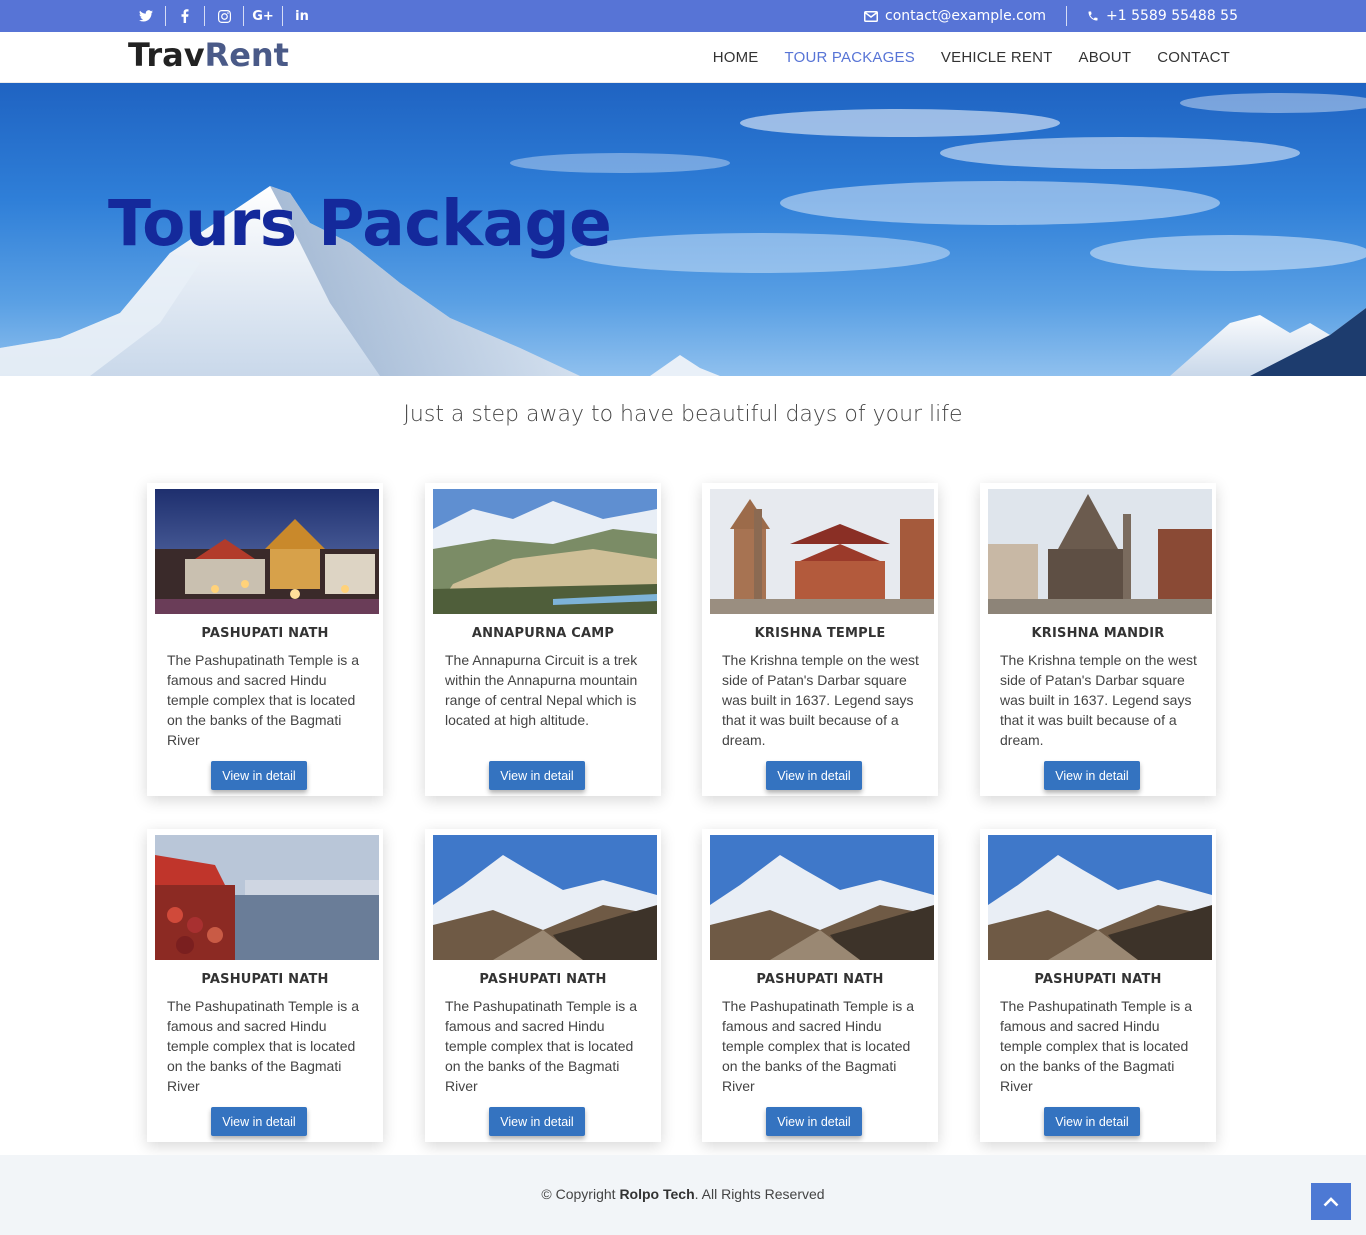 This screenshot has width=1366, height=1235. I want to click on logo-part2: Rent, so click(246, 55).